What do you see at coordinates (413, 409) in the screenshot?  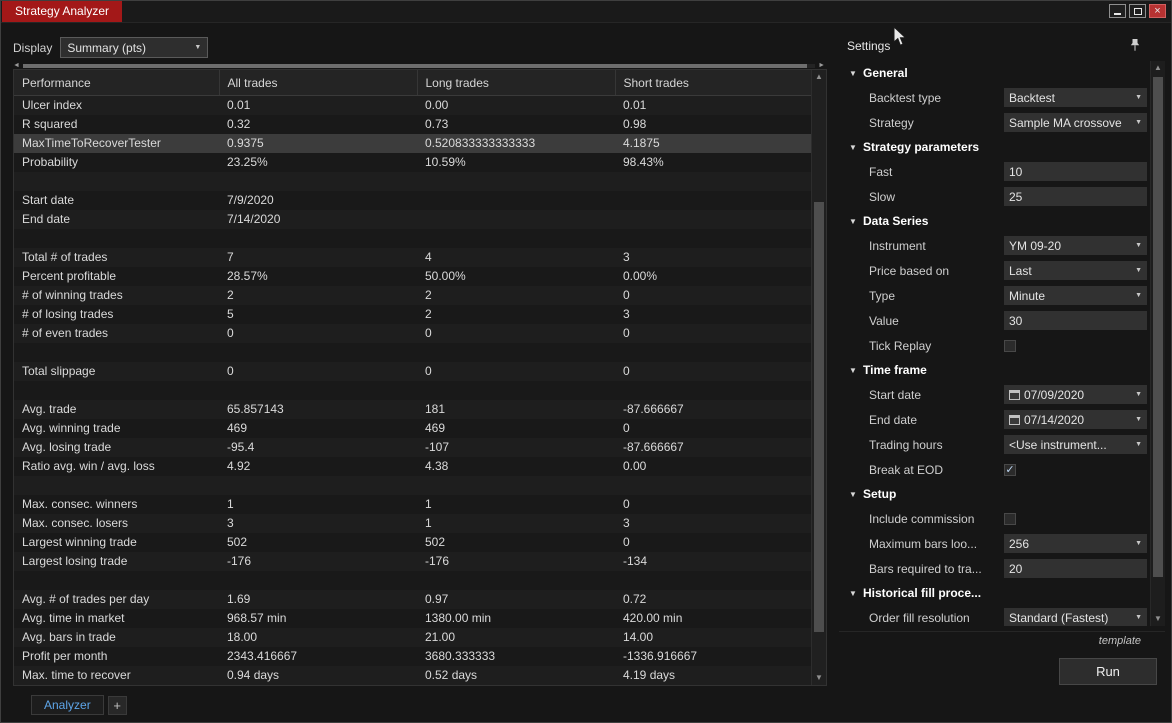 I see `table-row-avg-trade: Avg. trade 65.857143 181 -87.666667` at bounding box center [413, 409].